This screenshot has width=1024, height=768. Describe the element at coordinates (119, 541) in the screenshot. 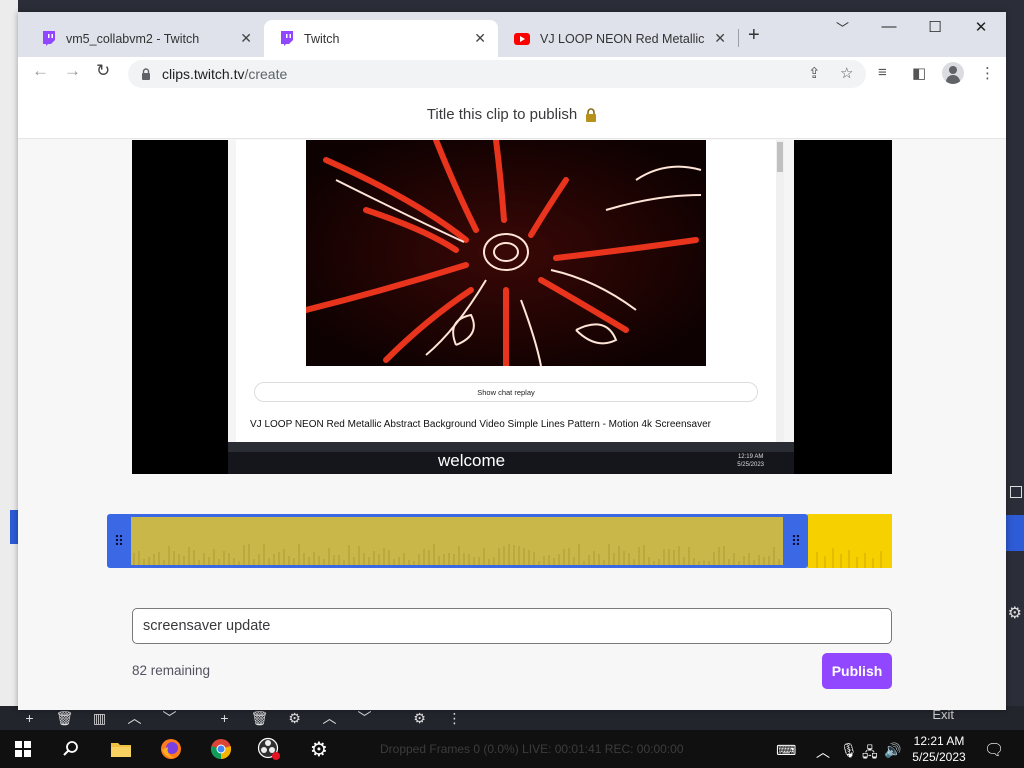

I see `timeline-start-handle: ⠿` at that location.